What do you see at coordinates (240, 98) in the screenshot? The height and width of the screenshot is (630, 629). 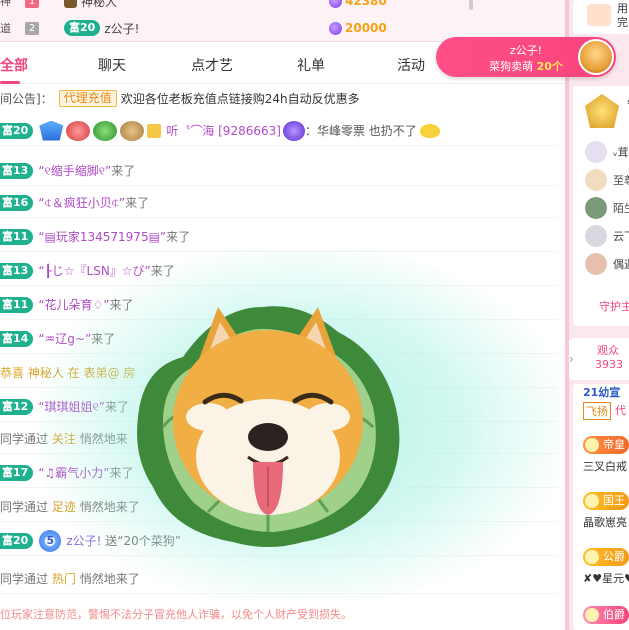 I see `announcement-text: 欢迎各位老板充值点链接购24h自动反优惠多` at bounding box center [240, 98].